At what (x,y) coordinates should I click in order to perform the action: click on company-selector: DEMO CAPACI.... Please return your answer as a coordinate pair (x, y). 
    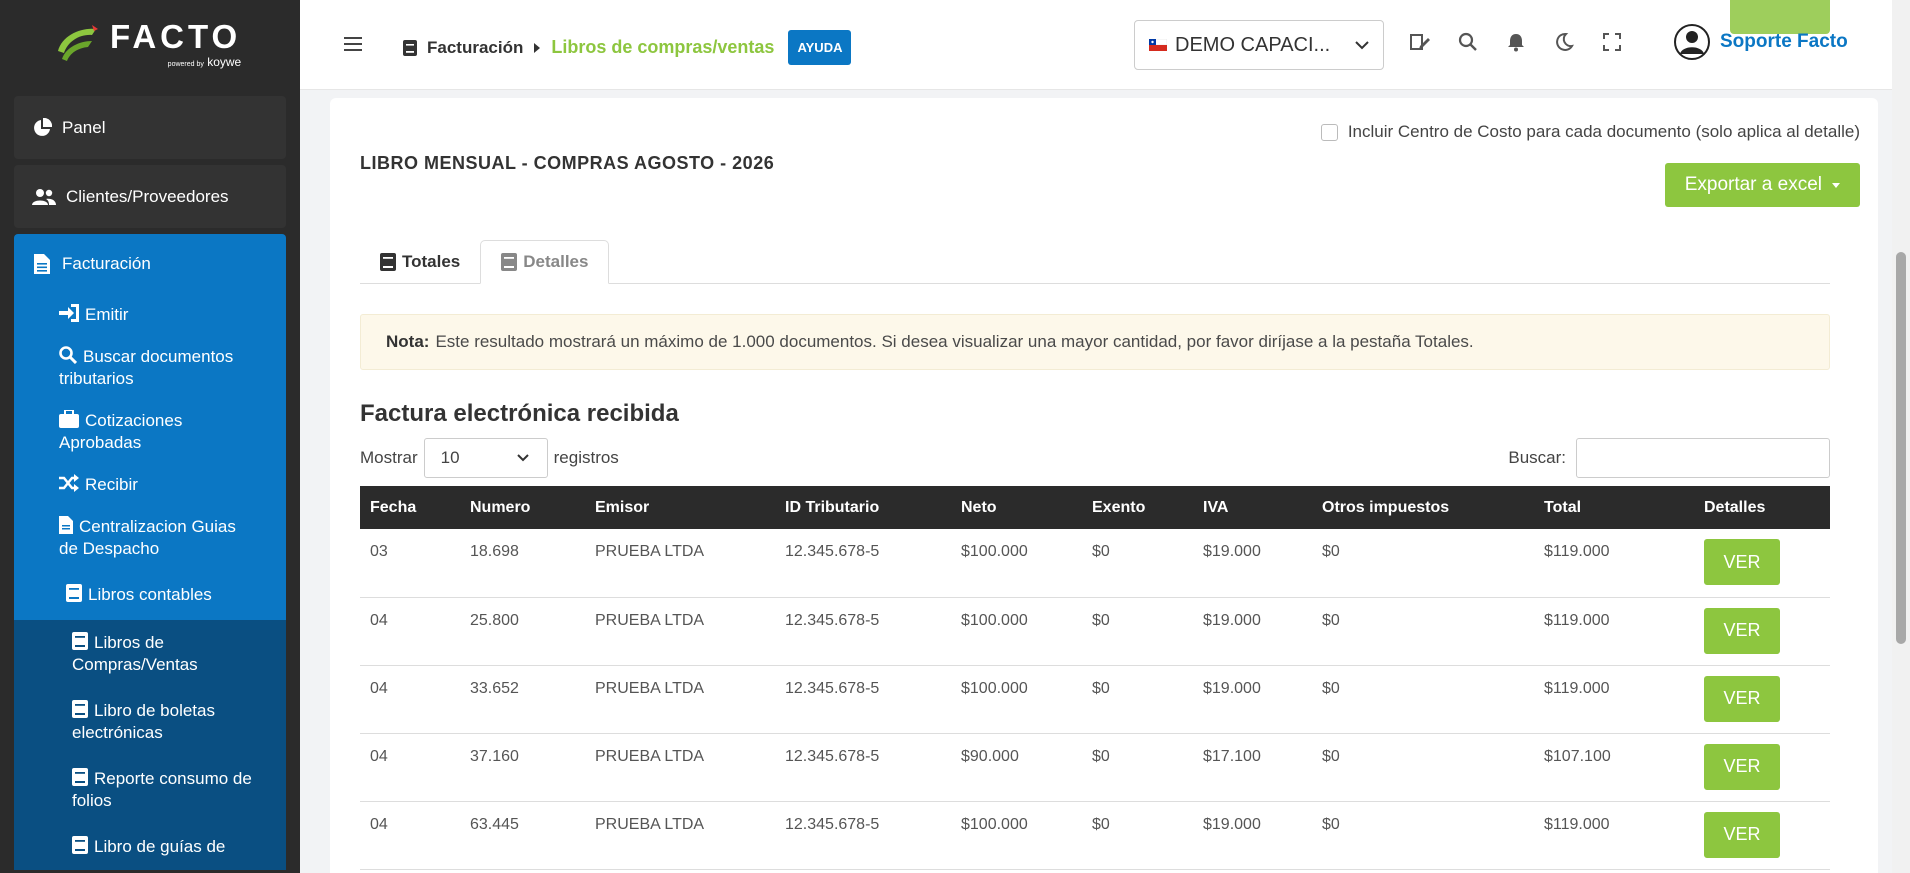
    Looking at the image, I should click on (1259, 45).